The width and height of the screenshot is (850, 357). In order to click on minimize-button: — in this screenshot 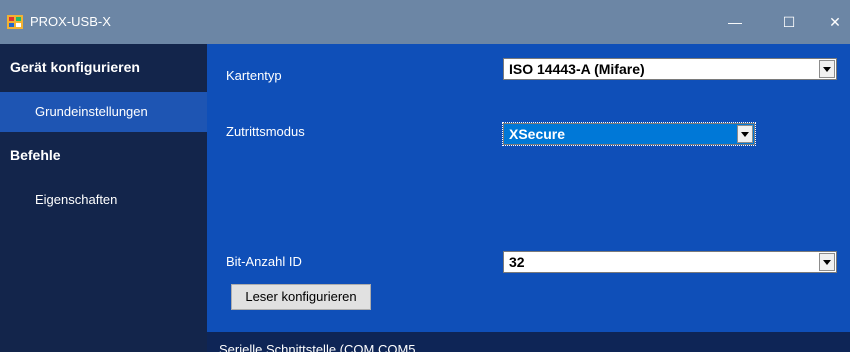, I will do `click(735, 22)`.